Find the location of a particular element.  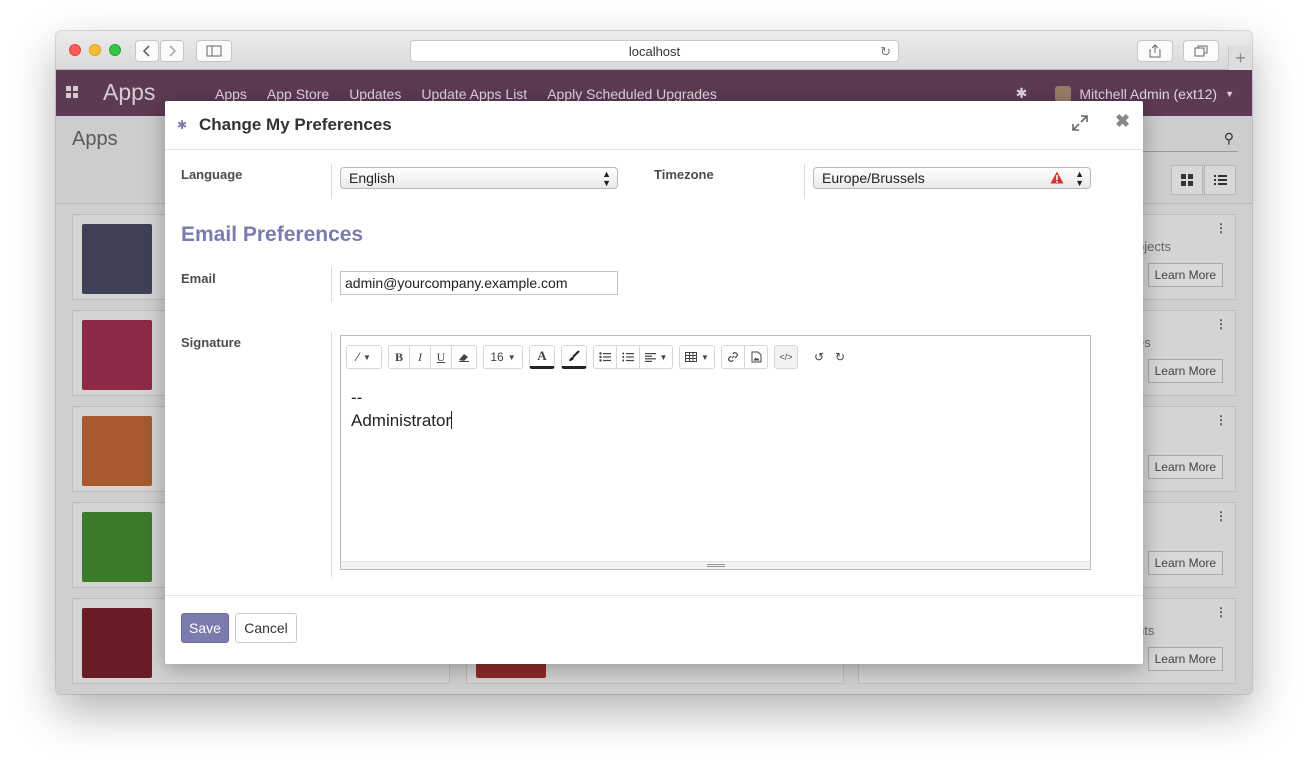

back-button is located at coordinates (147, 51).